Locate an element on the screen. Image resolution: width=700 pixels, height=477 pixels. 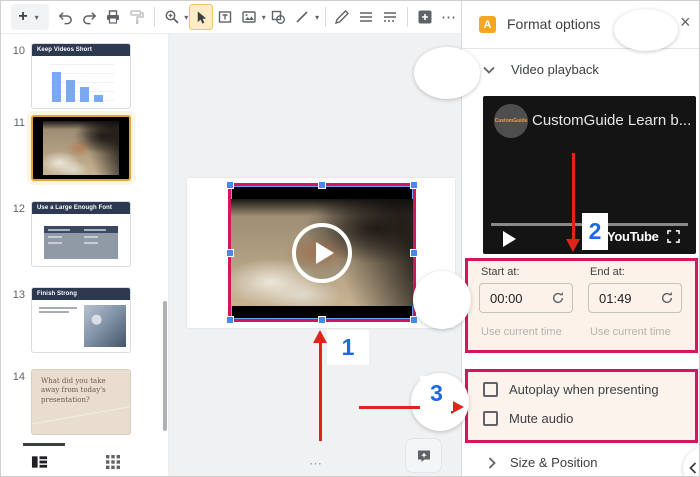
arrowhead-up-icon is located at coordinates (320, 336).